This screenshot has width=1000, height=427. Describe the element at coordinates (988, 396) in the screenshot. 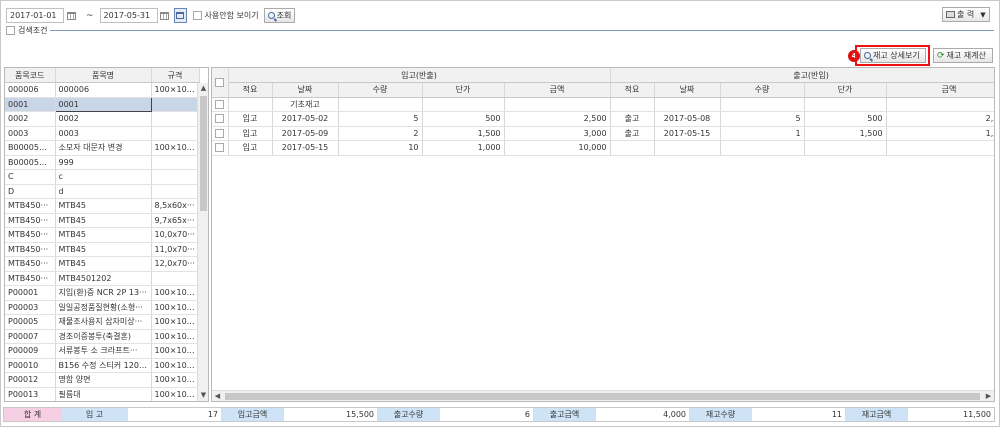

I see `scroll-right-icon: ▶` at that location.